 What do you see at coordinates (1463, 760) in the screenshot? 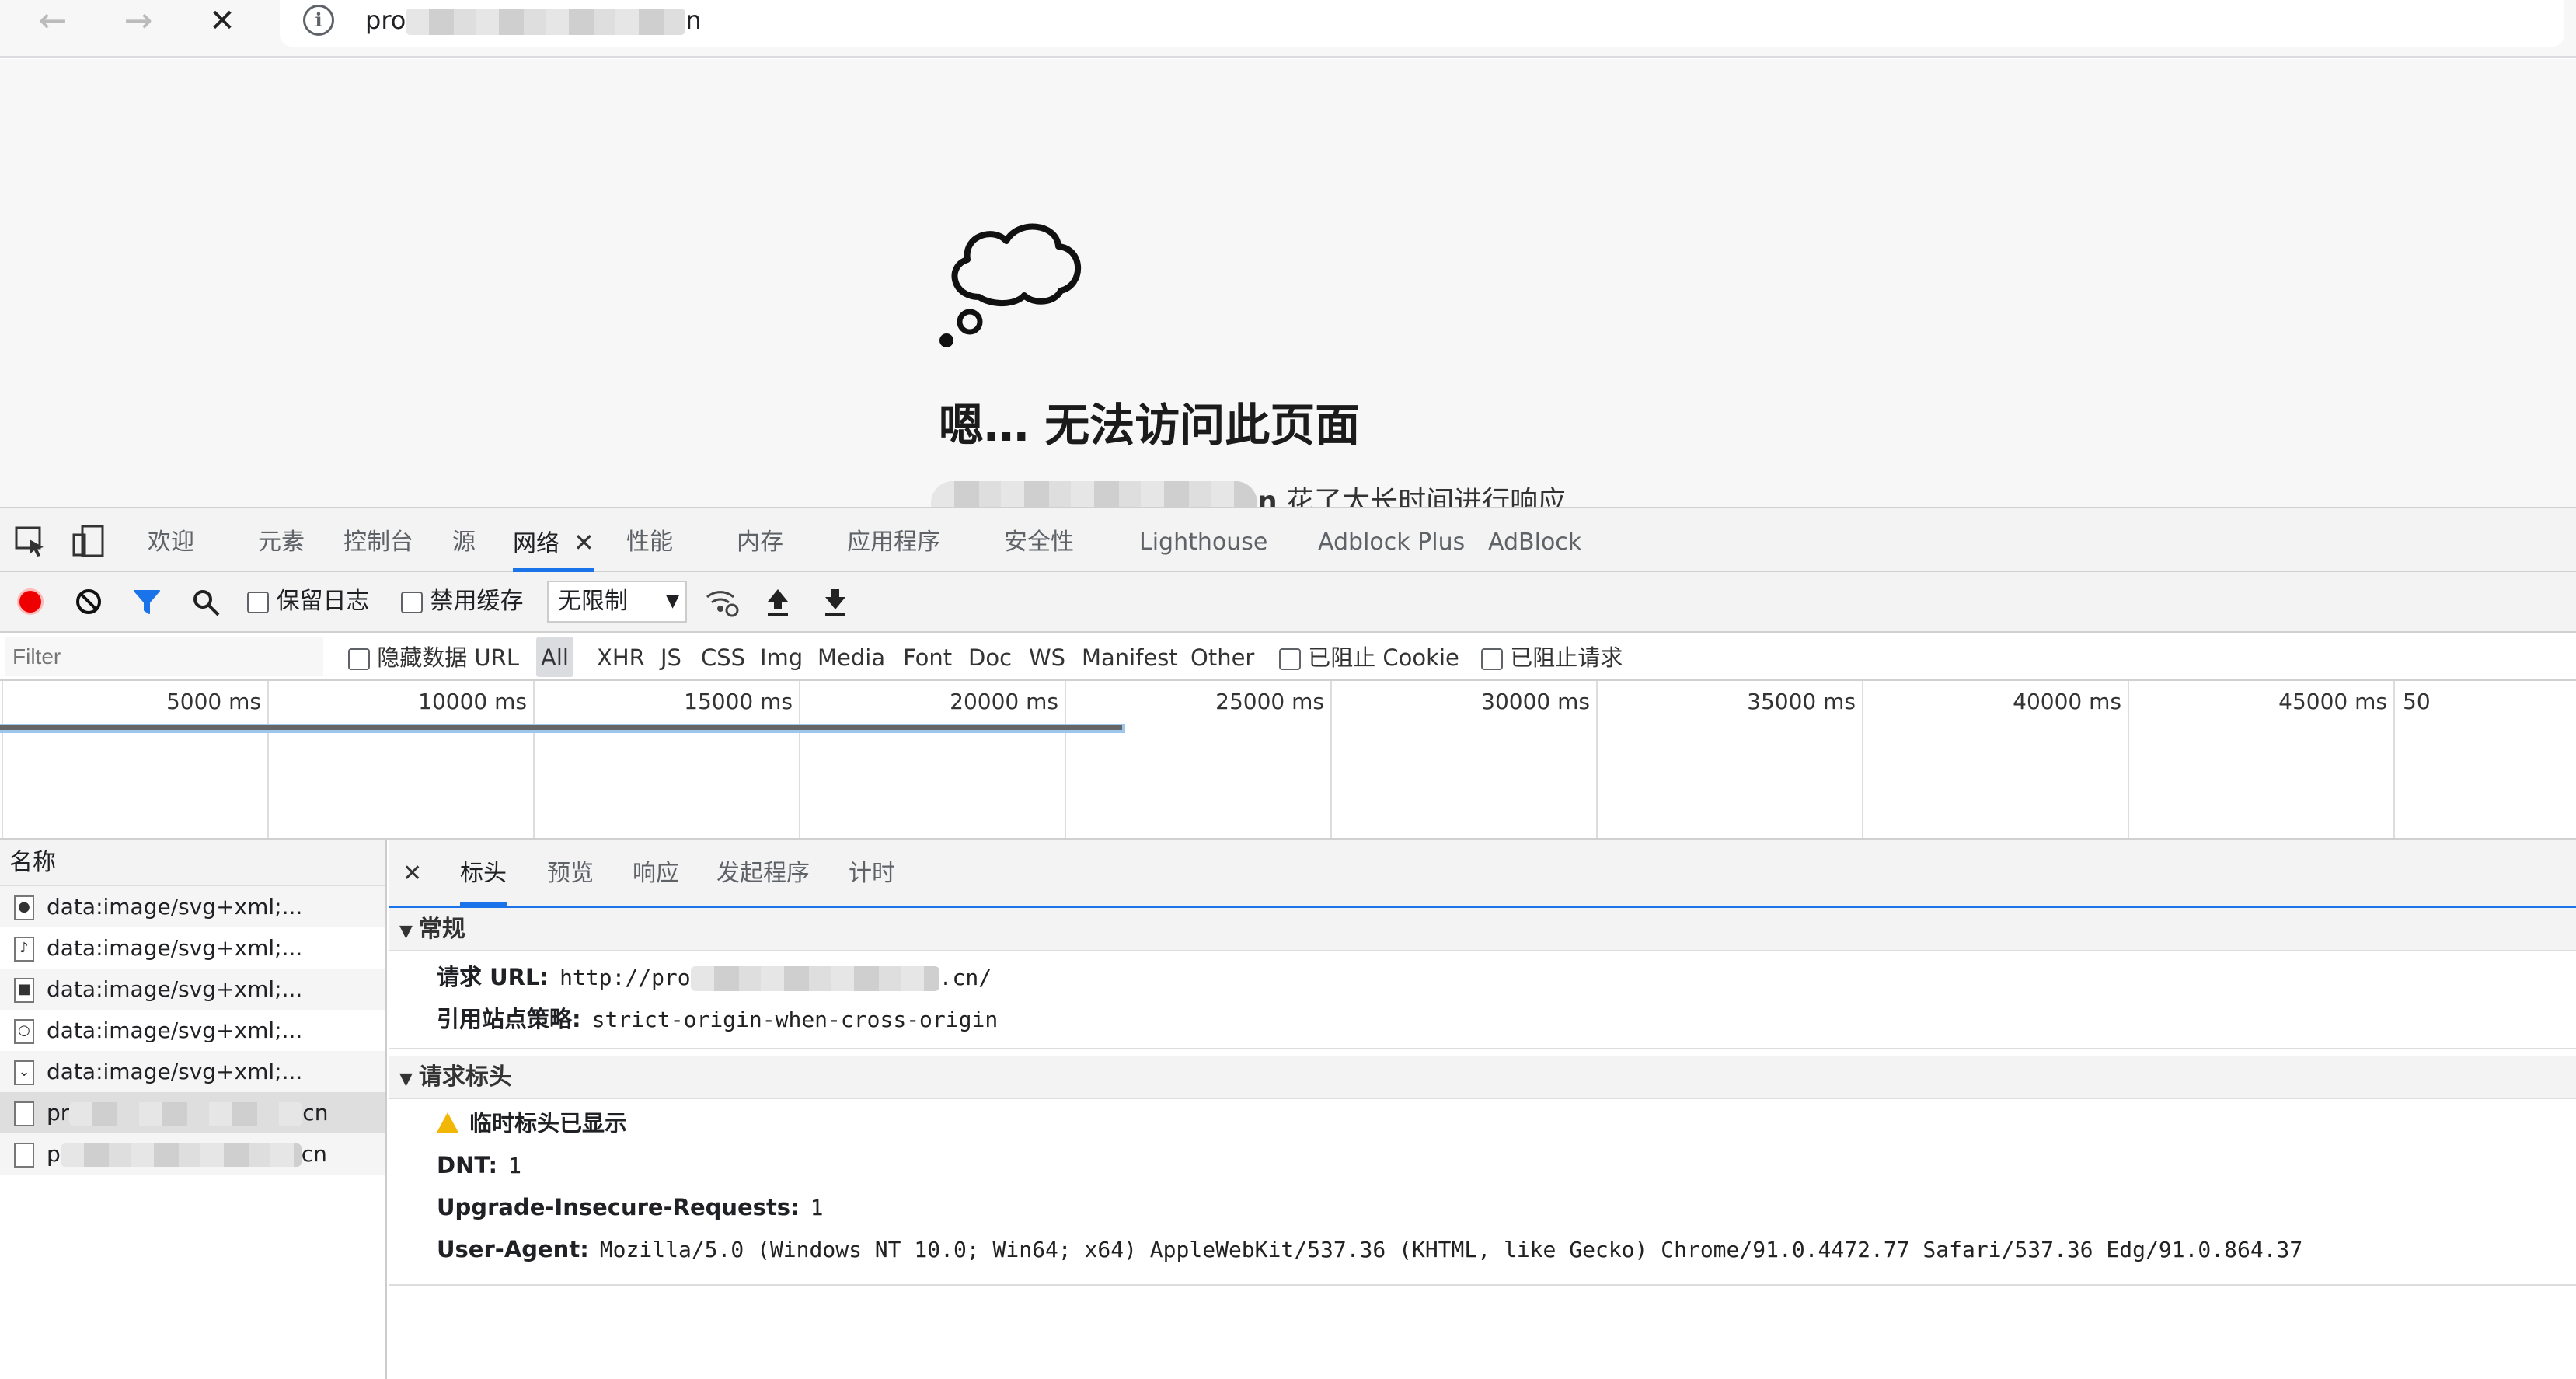
I see `timeline-tick: 30000 ms` at bounding box center [1463, 760].